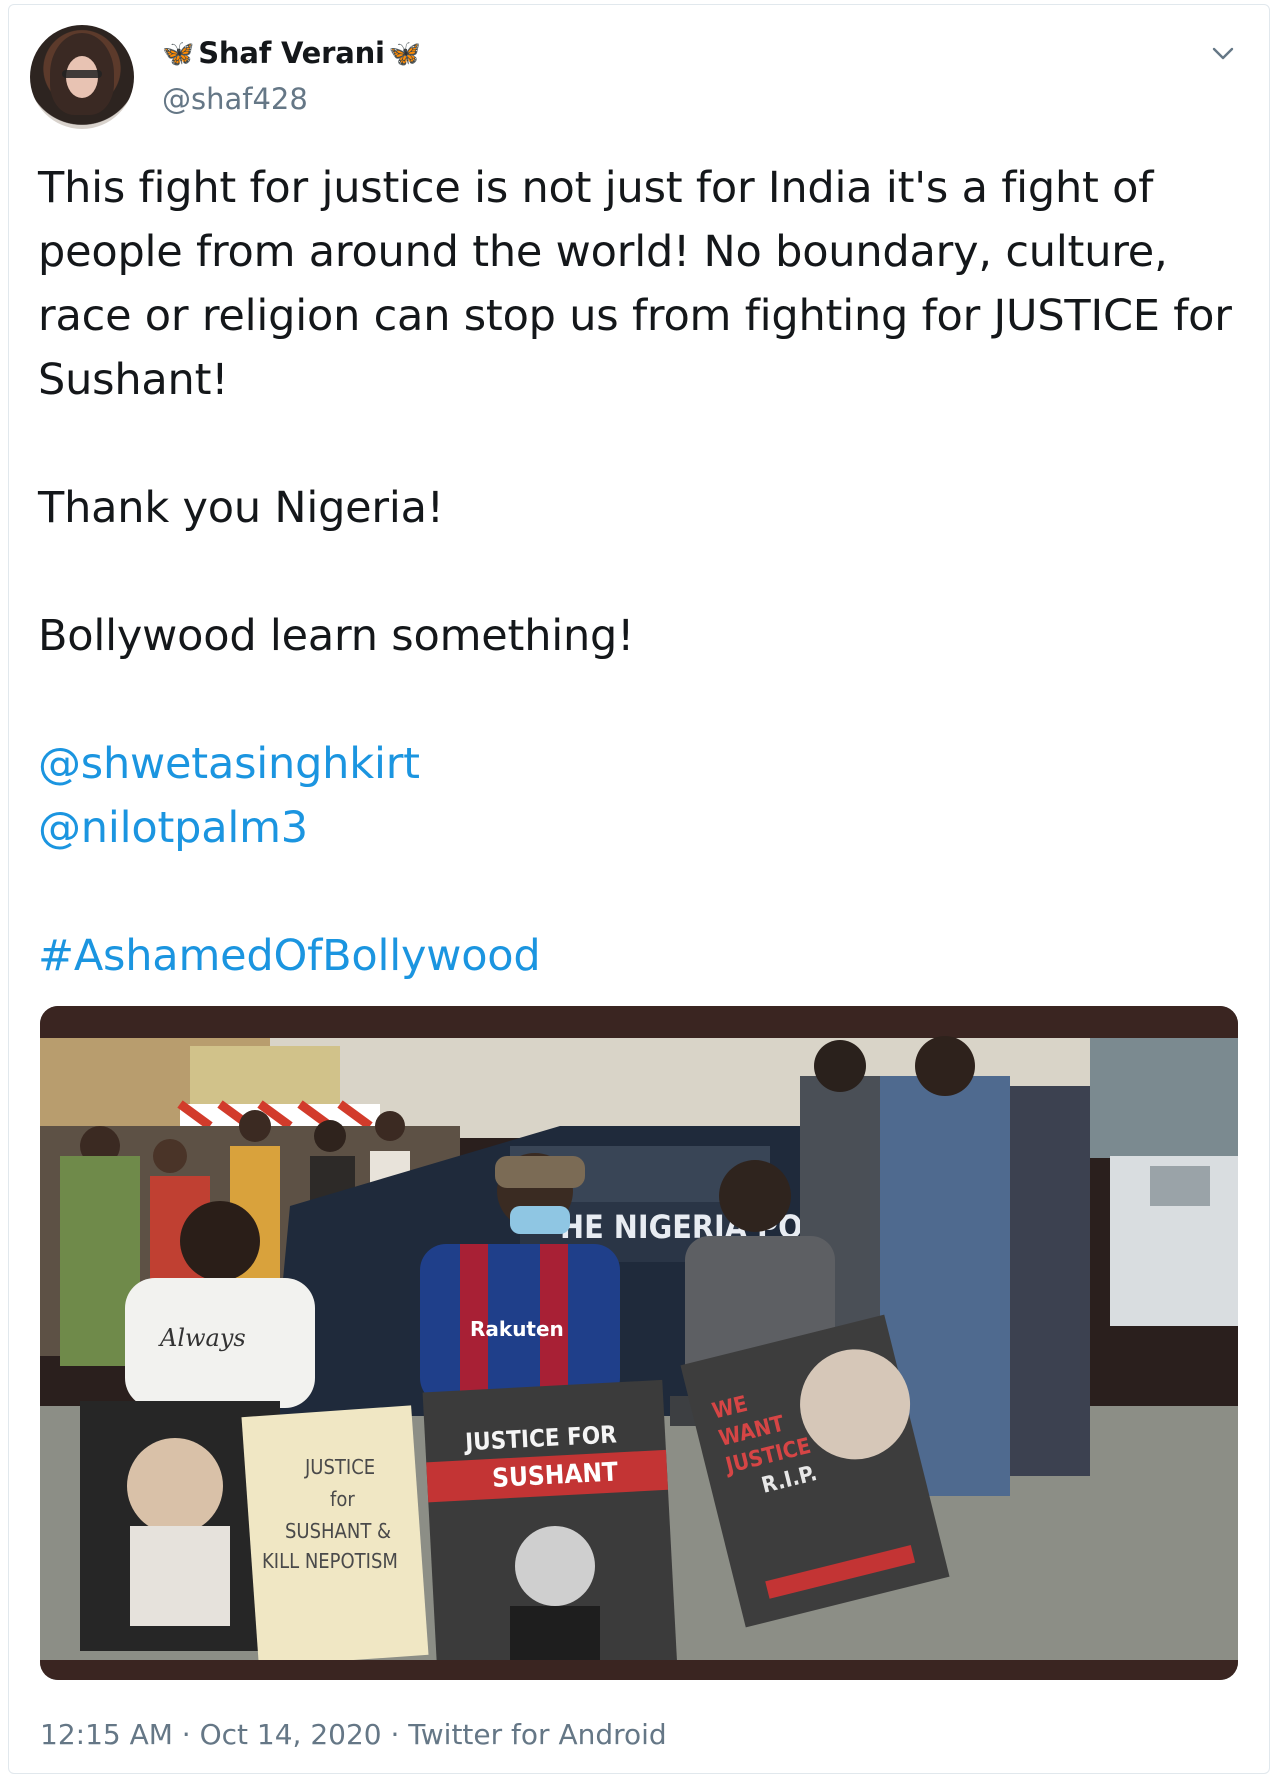 The height and width of the screenshot is (1779, 1280). I want to click on mention-link: @shwetasinghkirt, so click(643, 764).